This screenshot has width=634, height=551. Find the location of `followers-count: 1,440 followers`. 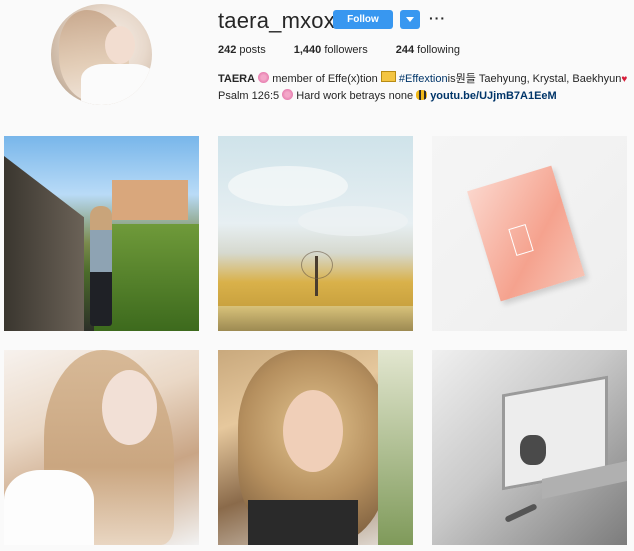

followers-count: 1,440 followers is located at coordinates (331, 50).